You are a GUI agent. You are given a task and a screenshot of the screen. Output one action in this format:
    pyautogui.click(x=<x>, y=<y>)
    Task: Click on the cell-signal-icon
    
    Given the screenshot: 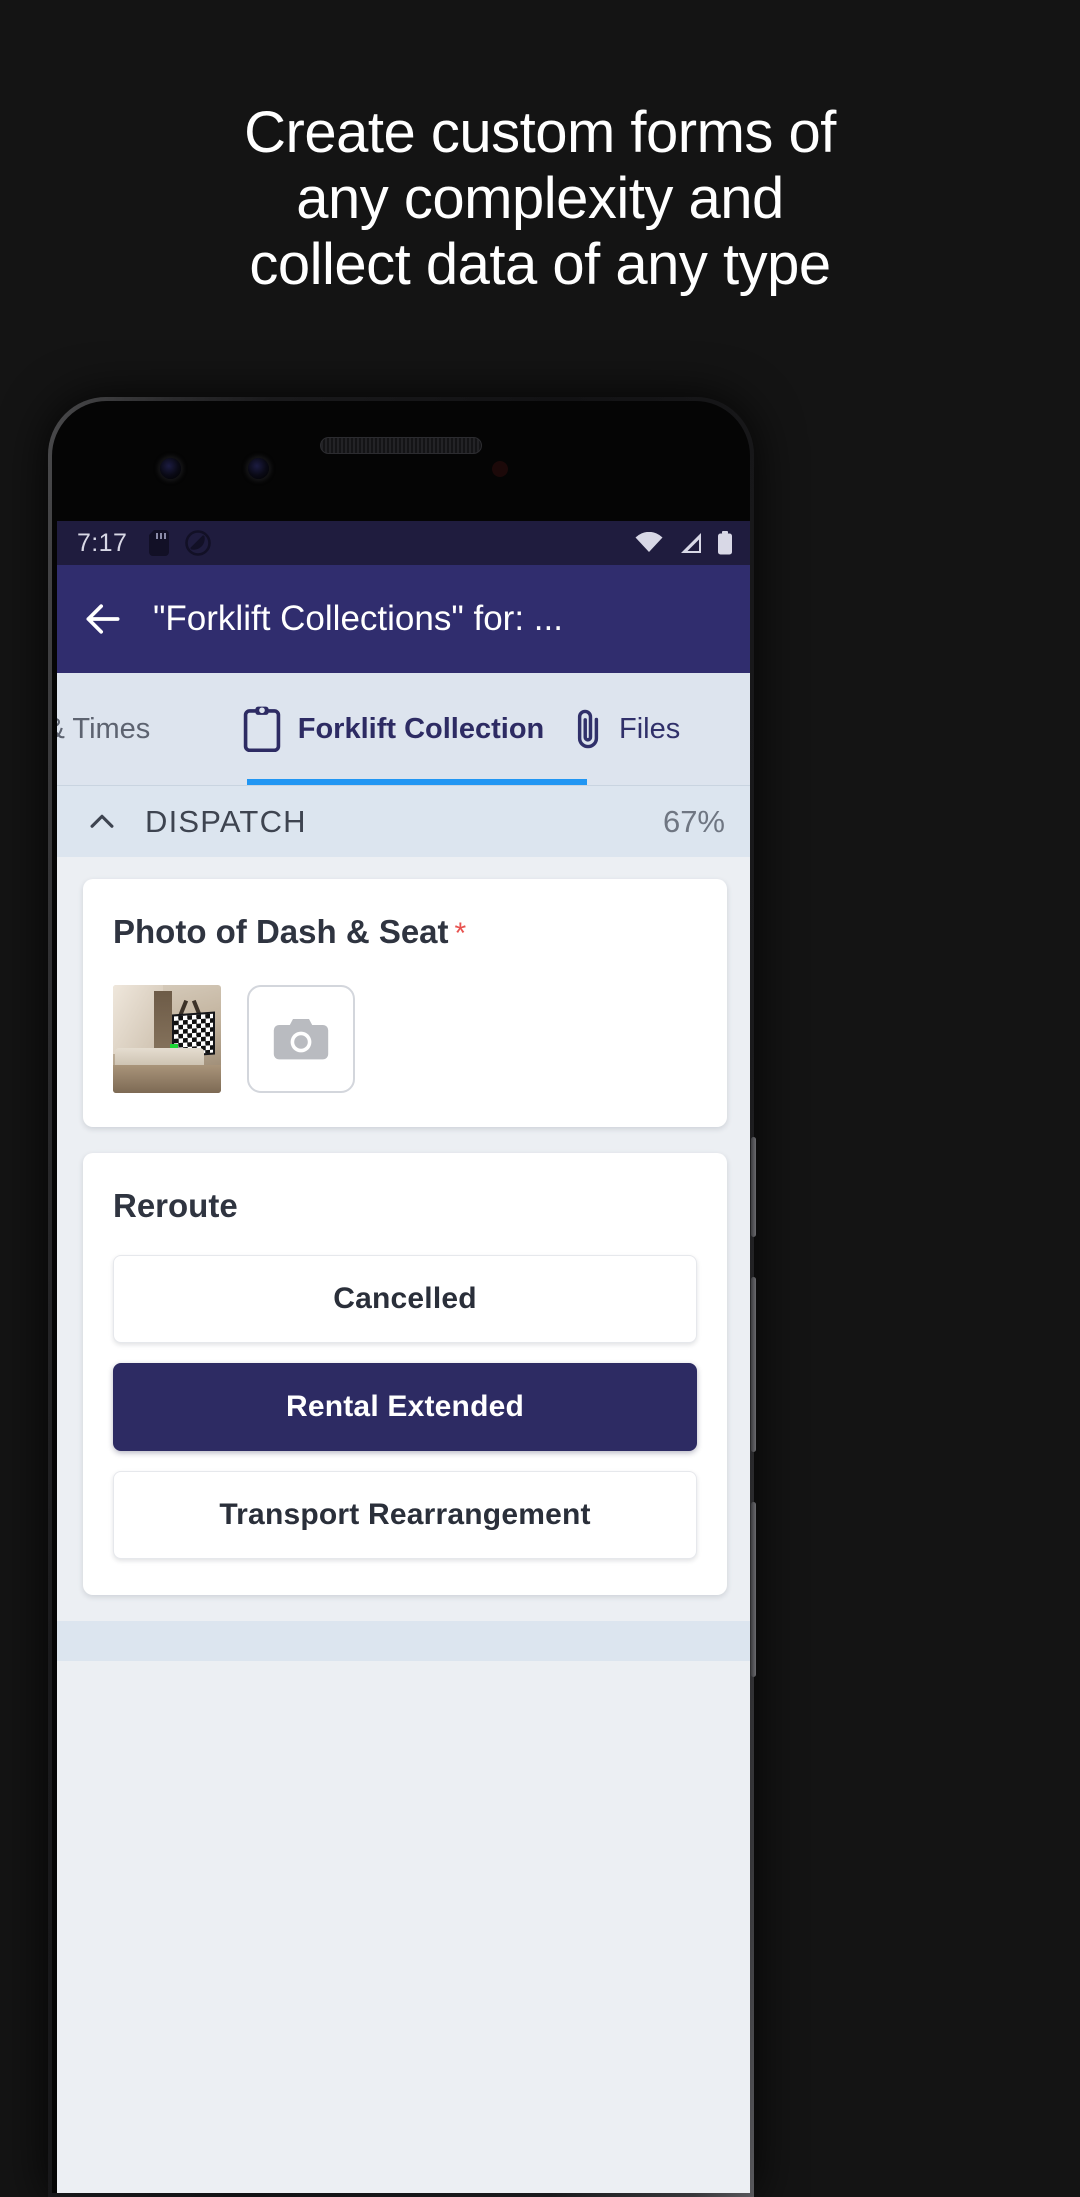 What is the action you would take?
    pyautogui.click(x=691, y=543)
    